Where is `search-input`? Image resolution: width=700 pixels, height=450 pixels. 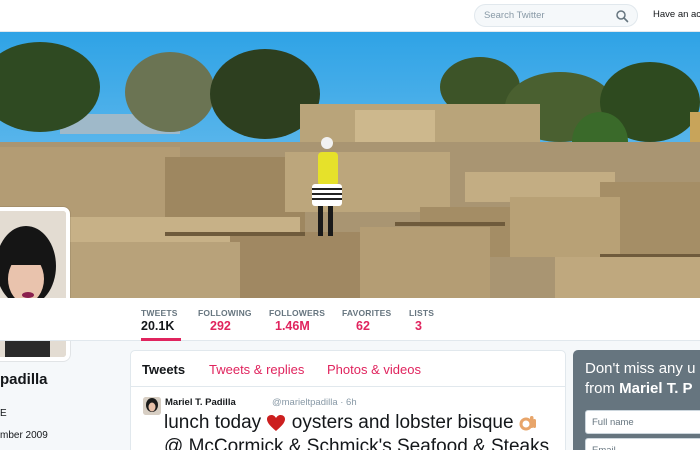 search-input is located at coordinates (540, 15).